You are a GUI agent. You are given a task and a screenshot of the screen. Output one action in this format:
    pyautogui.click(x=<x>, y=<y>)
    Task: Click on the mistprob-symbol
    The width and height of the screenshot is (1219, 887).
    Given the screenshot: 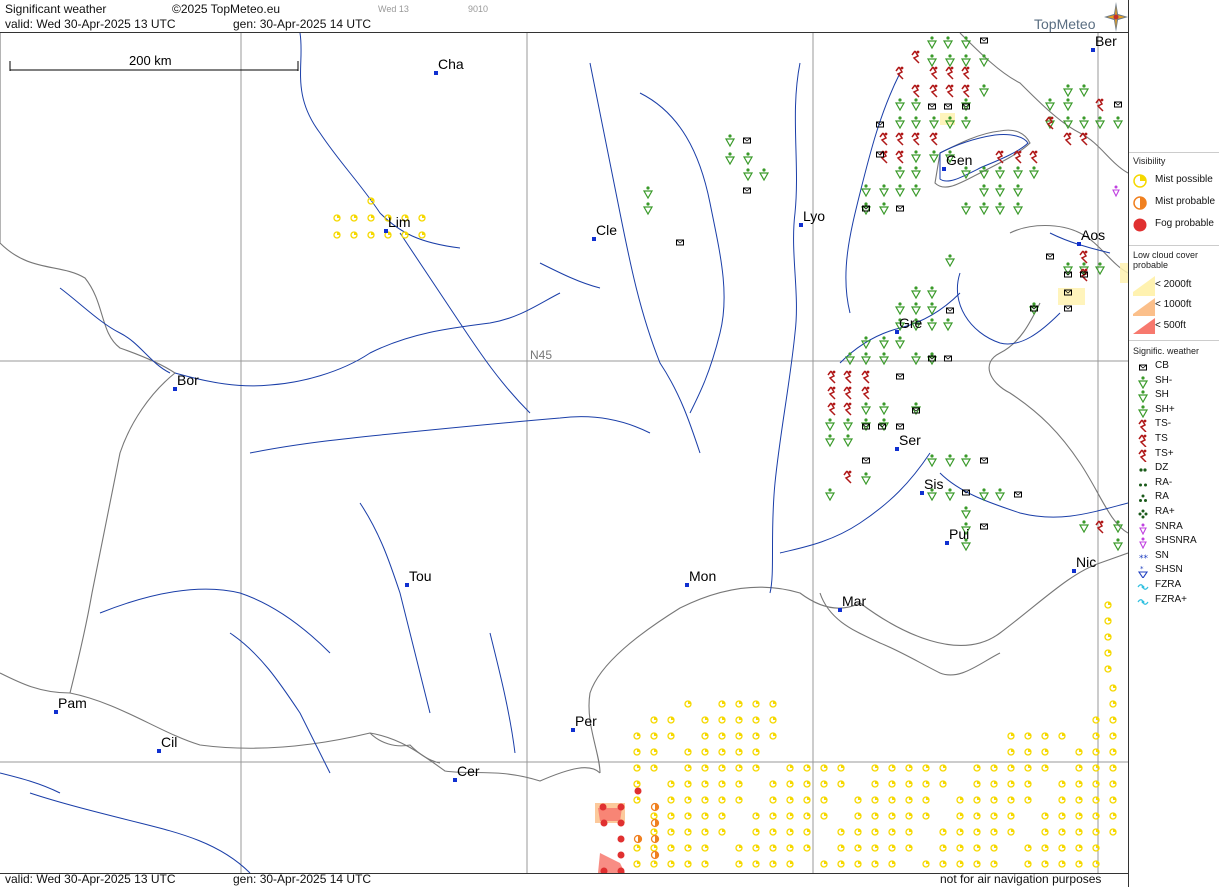 What is the action you would take?
    pyautogui.click(x=638, y=839)
    